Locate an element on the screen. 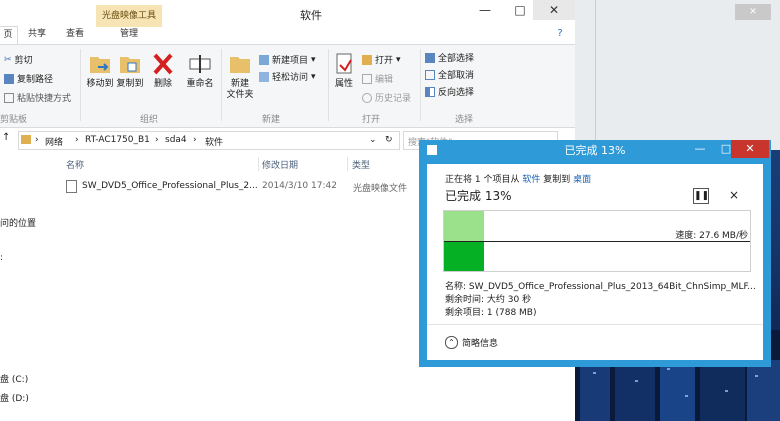 Image resolution: width=780 pixels, height=421 pixels. tab-share: 共享 is located at coordinates (37, 34).